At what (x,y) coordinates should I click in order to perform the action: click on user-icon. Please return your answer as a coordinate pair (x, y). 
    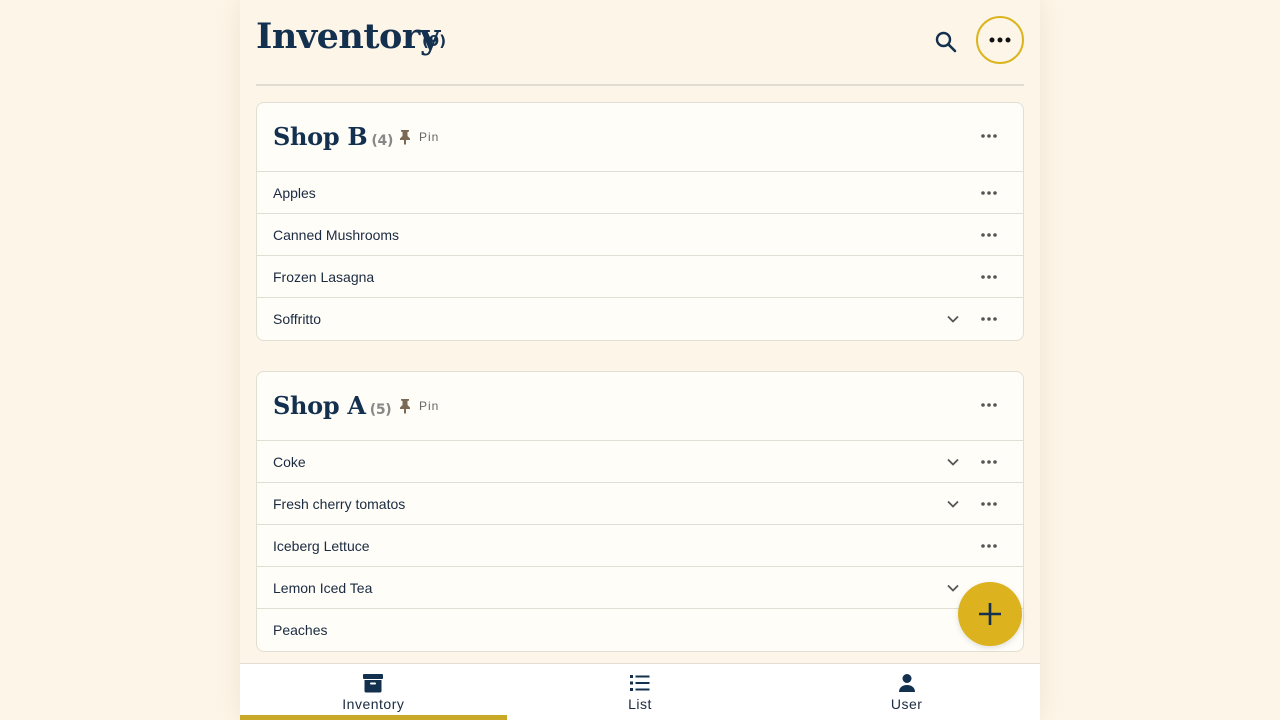
    Looking at the image, I should click on (906, 683).